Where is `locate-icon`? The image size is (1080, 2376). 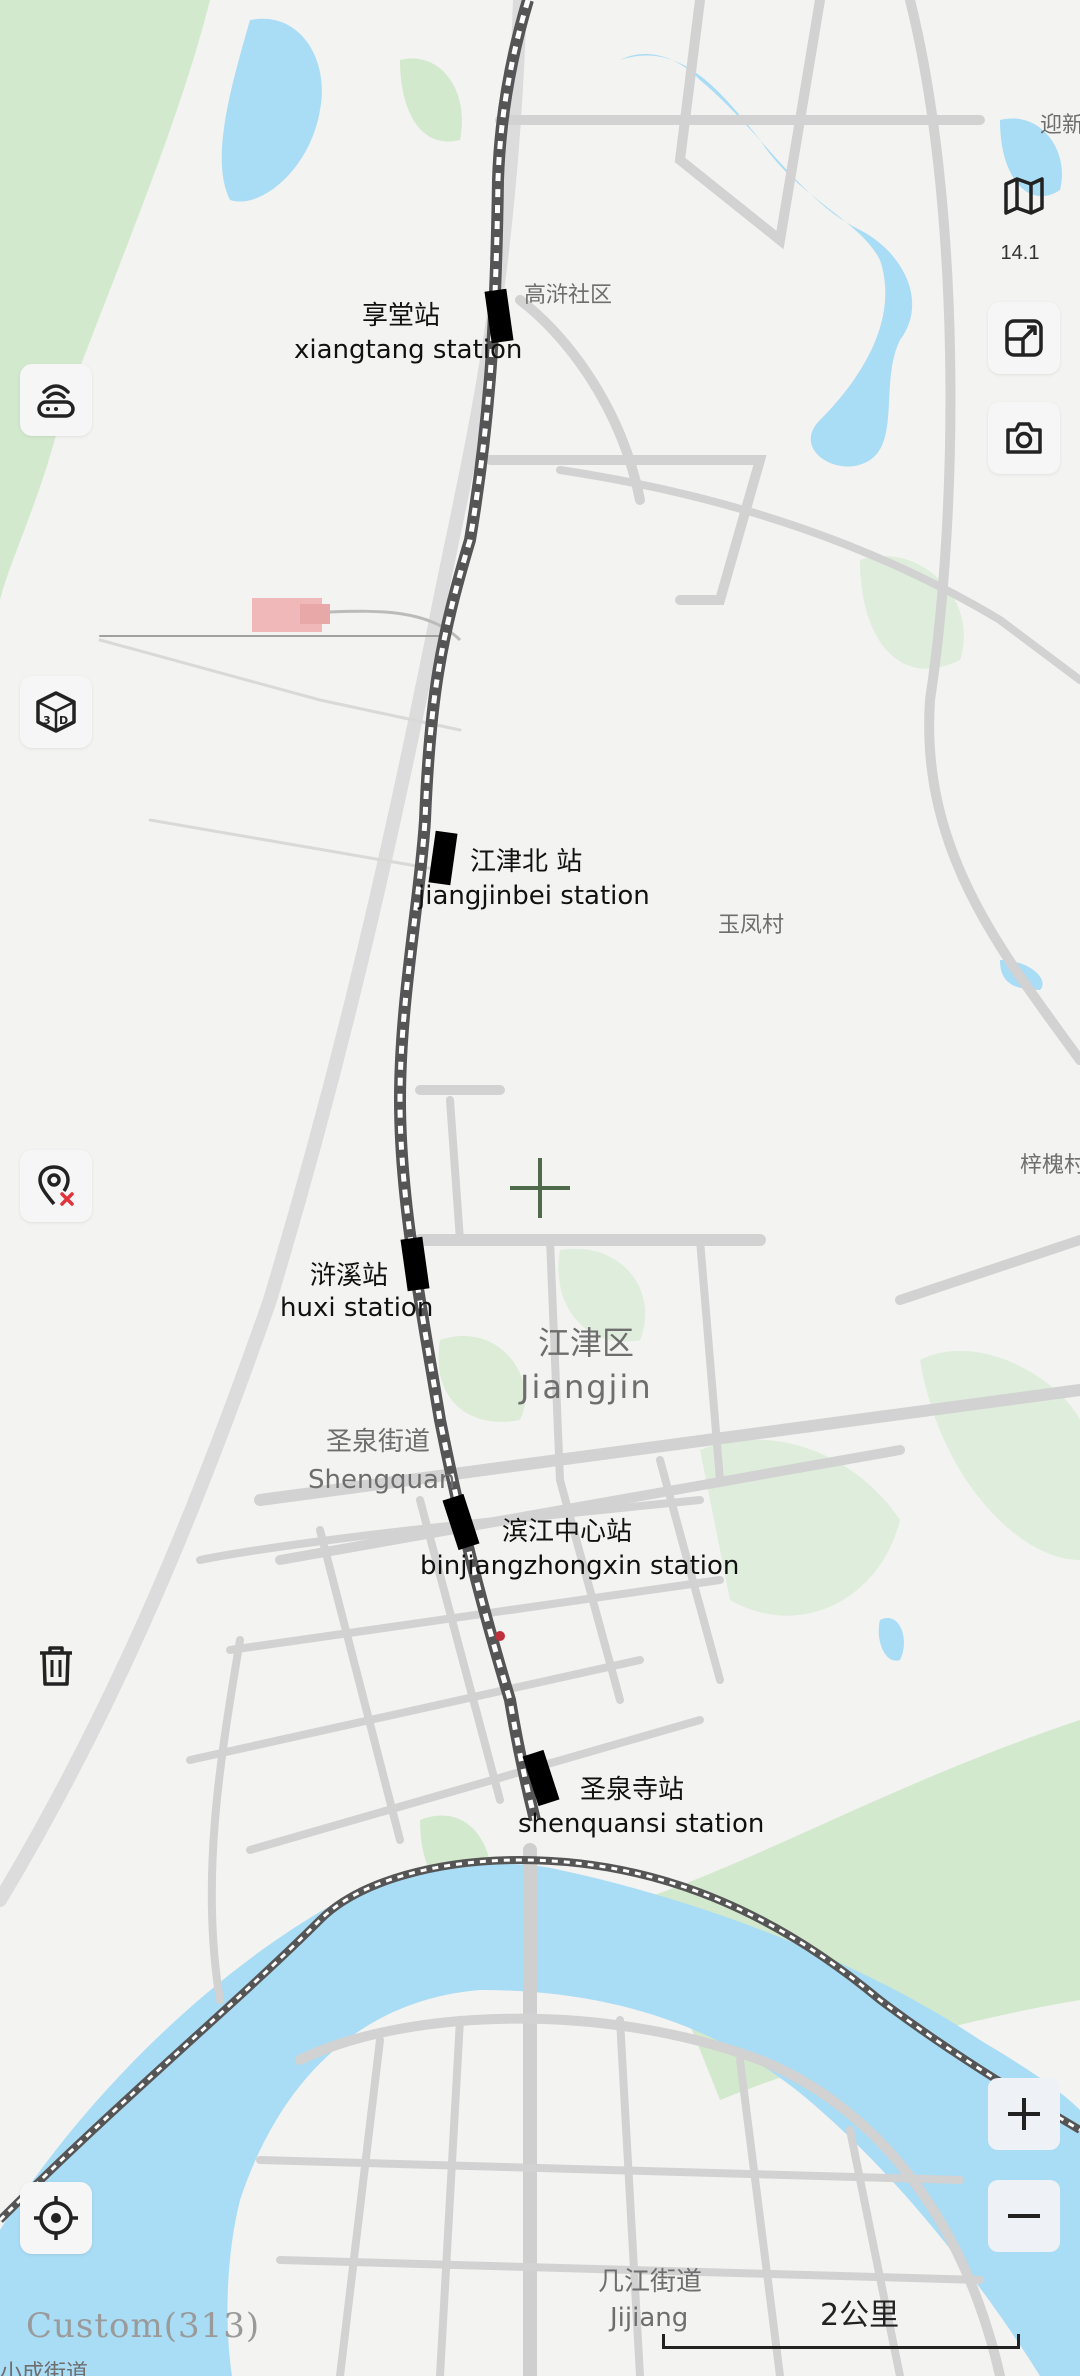
locate-icon is located at coordinates (56, 2218).